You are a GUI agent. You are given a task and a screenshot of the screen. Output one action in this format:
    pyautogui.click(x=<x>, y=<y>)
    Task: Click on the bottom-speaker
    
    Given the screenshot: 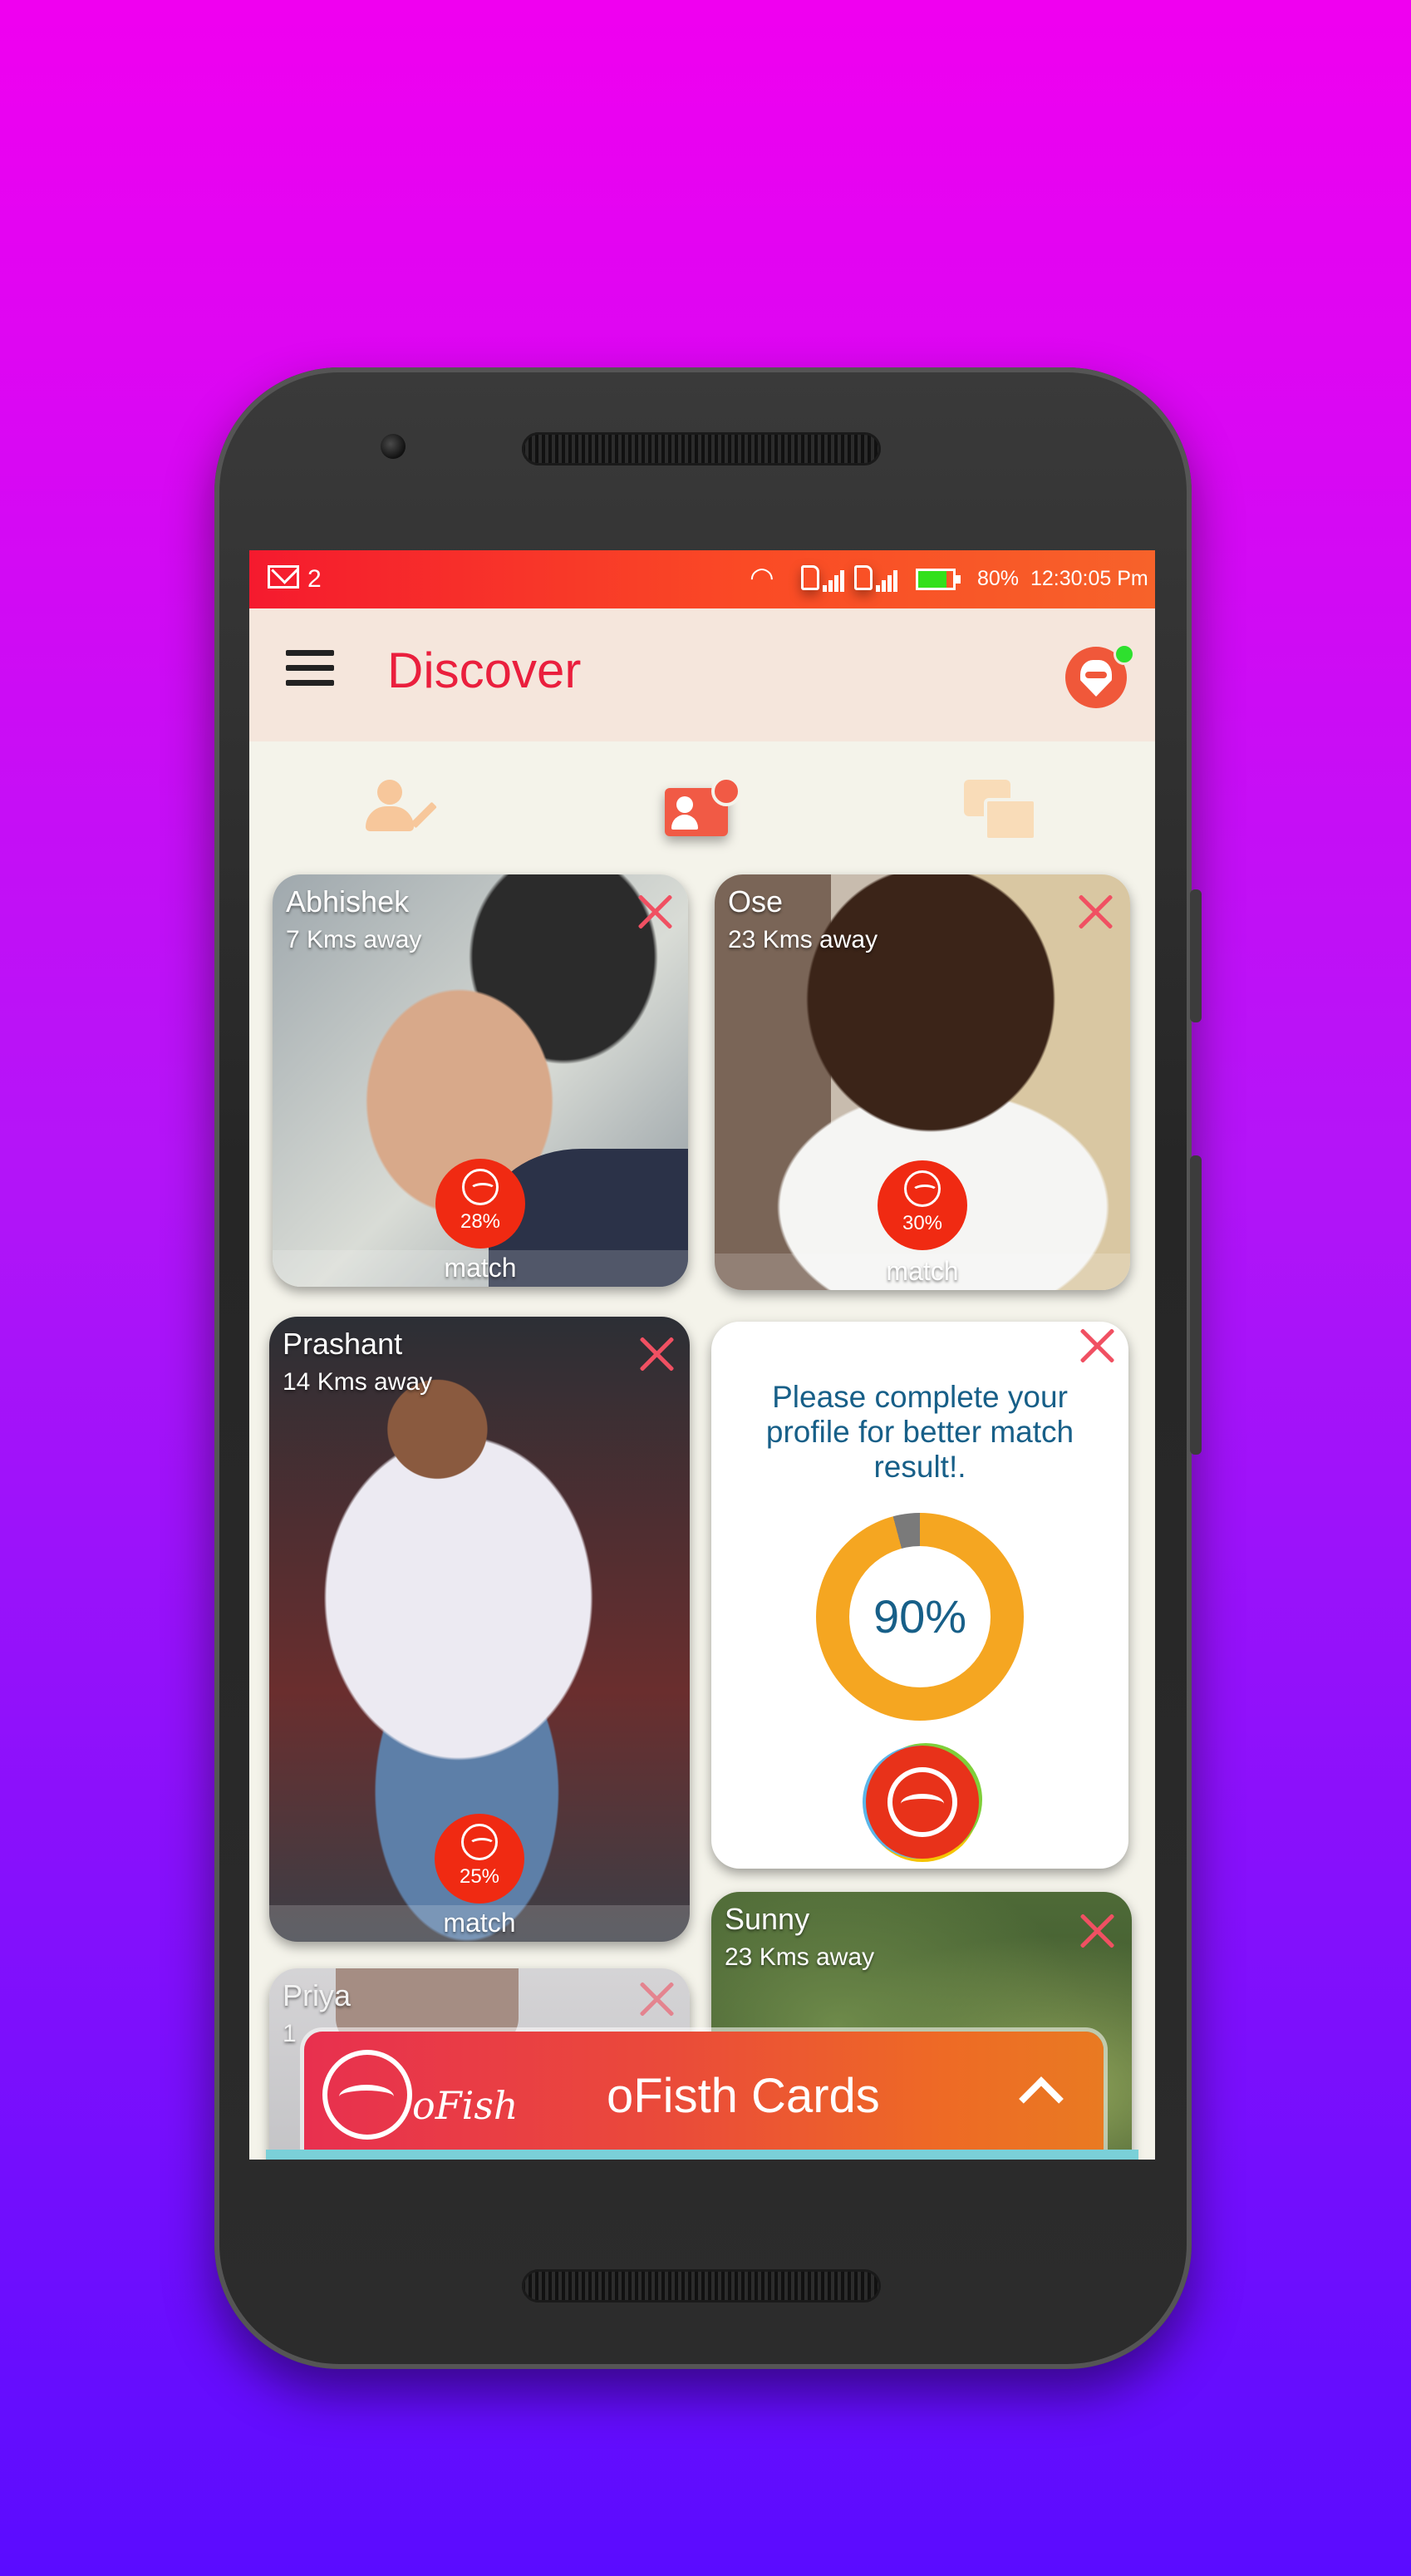 What is the action you would take?
    pyautogui.click(x=702, y=2286)
    